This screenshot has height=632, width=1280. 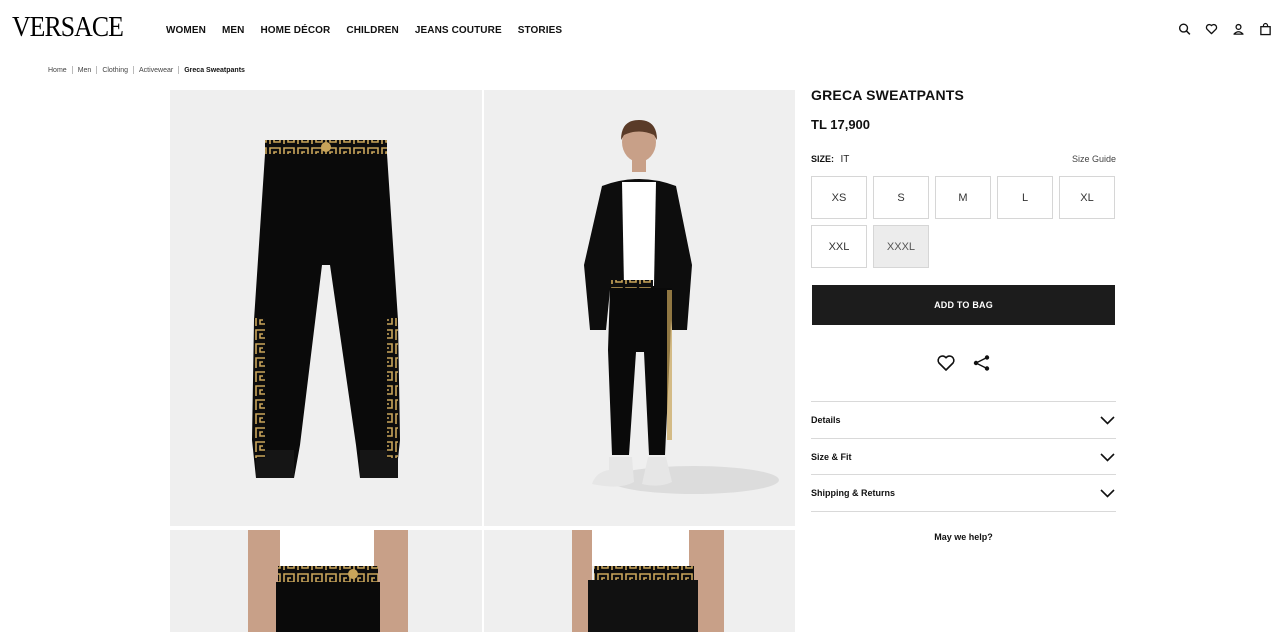 What do you see at coordinates (1225, 29) in the screenshot?
I see `header-icons` at bounding box center [1225, 29].